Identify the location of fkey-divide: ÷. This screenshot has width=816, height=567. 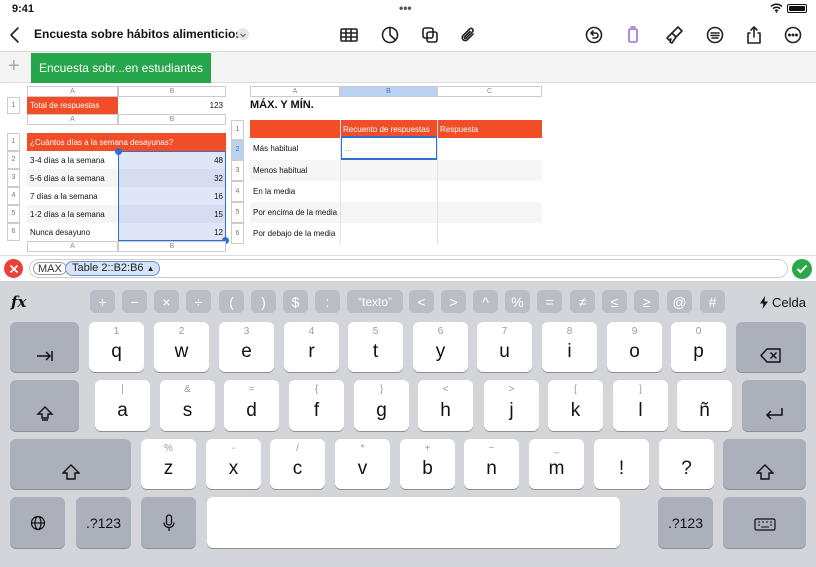
(198, 301).